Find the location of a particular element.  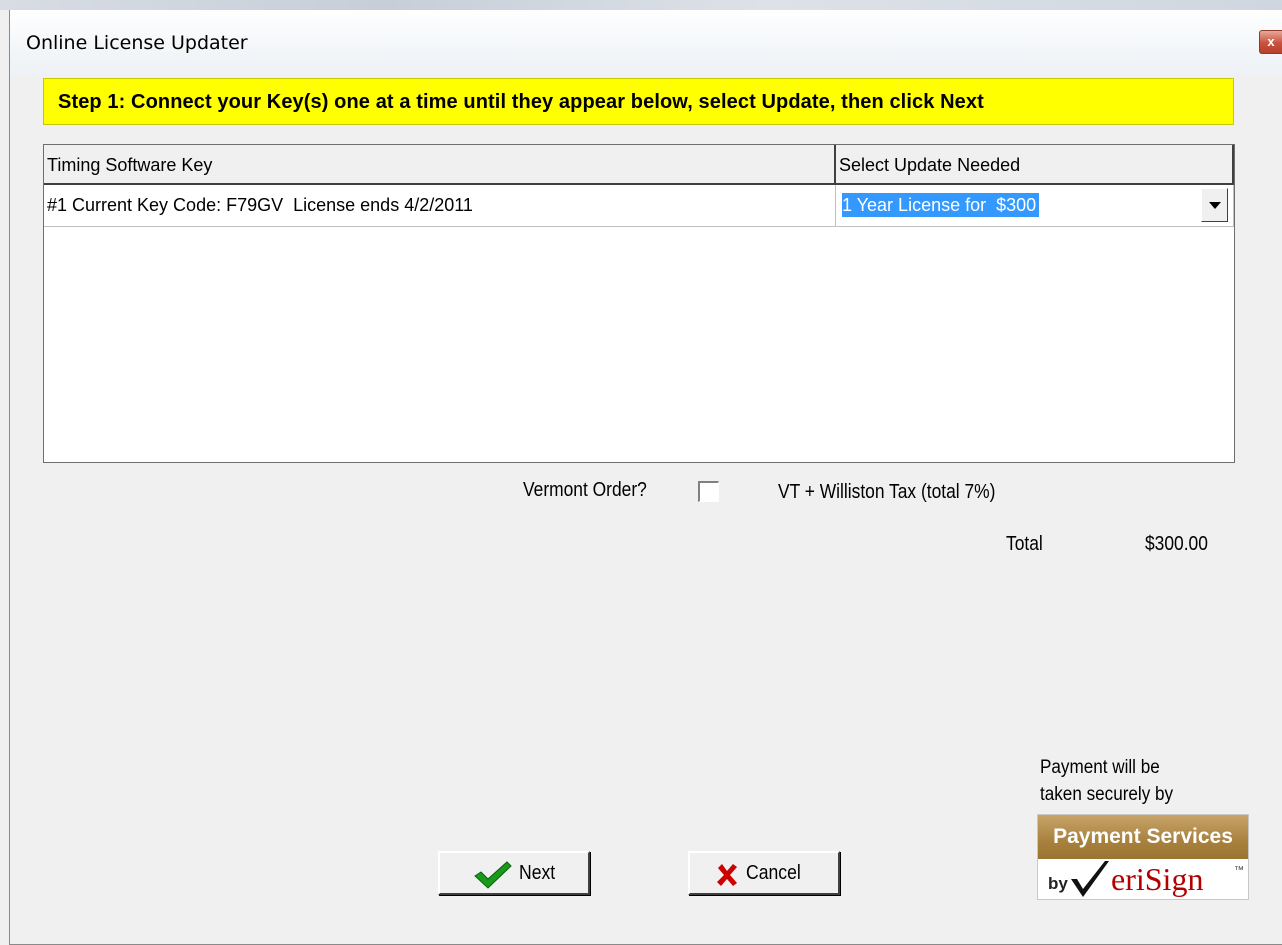

cancel-button: Cancel is located at coordinates (764, 873).